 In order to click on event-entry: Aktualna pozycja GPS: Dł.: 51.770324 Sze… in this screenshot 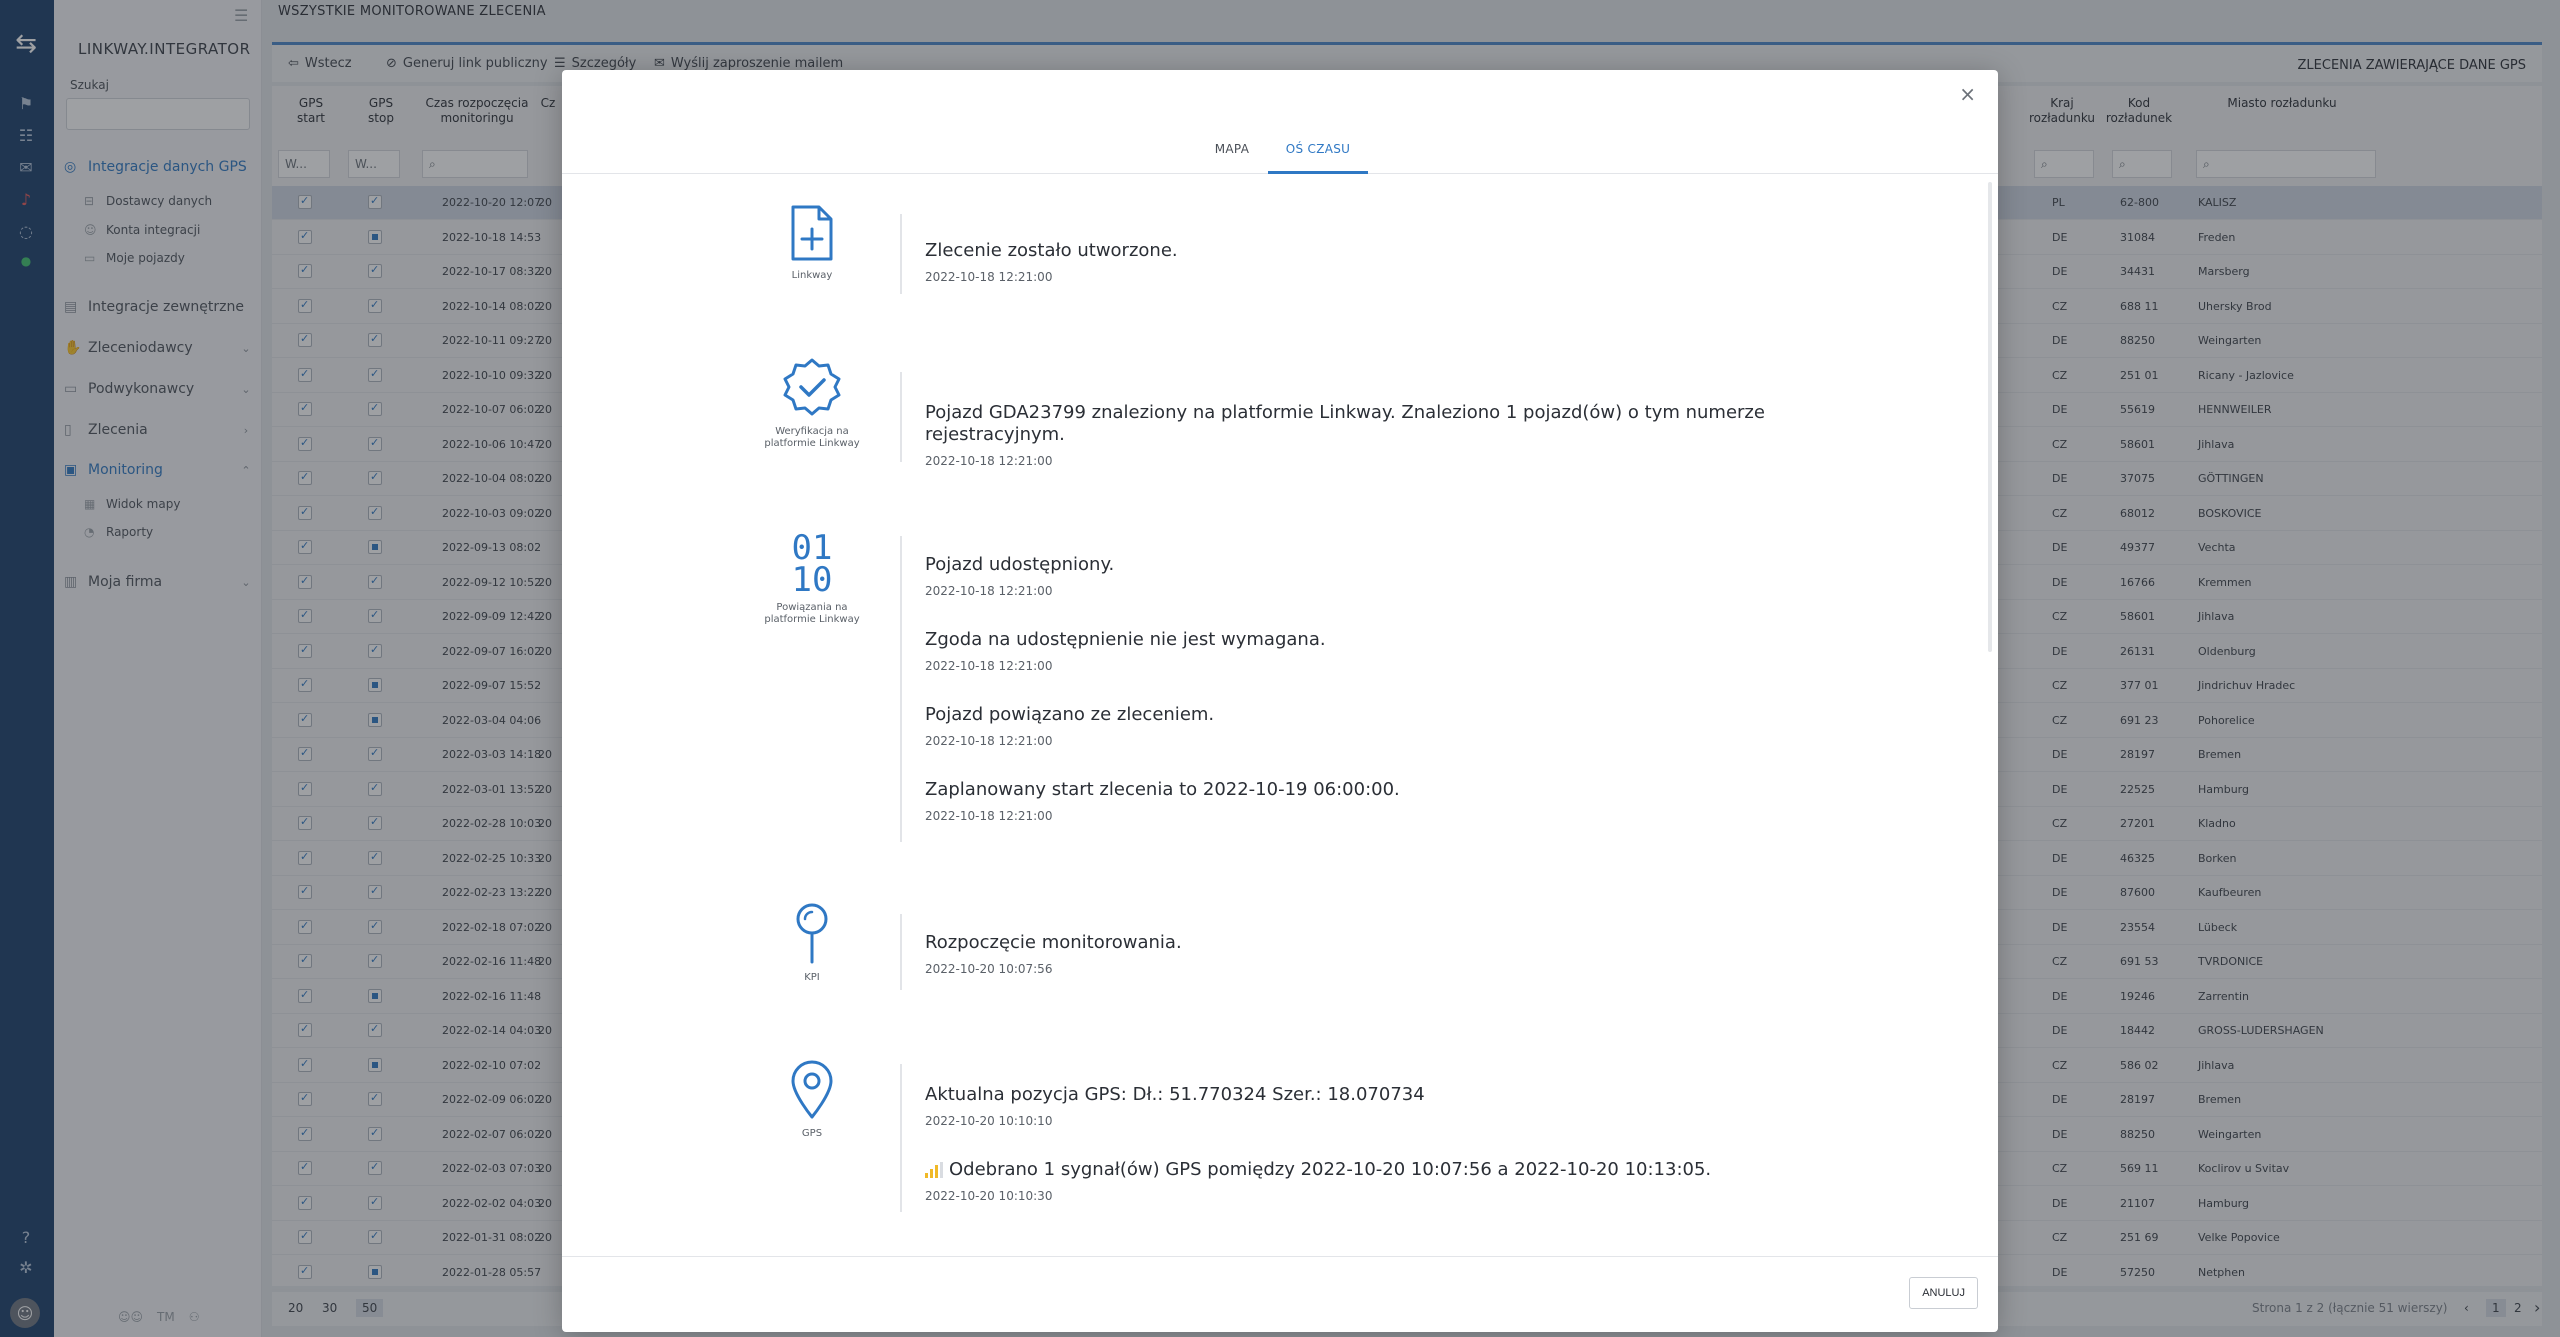, I will do `click(1175, 1106)`.